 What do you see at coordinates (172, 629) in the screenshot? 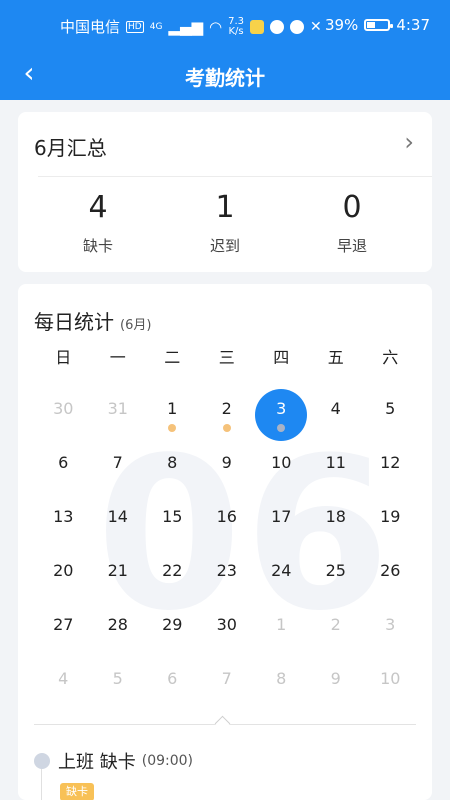
I see `calendar-day: 29` at bounding box center [172, 629].